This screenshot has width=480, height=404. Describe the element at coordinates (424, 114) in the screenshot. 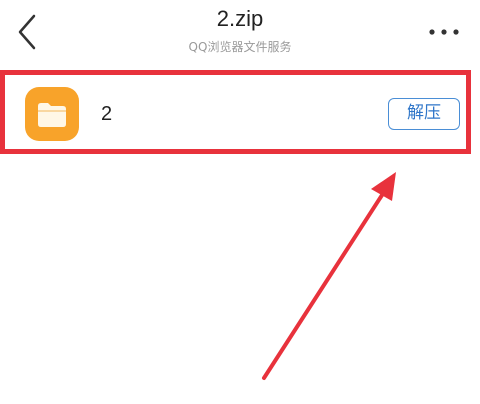

I see `extract-button: 解压` at that location.